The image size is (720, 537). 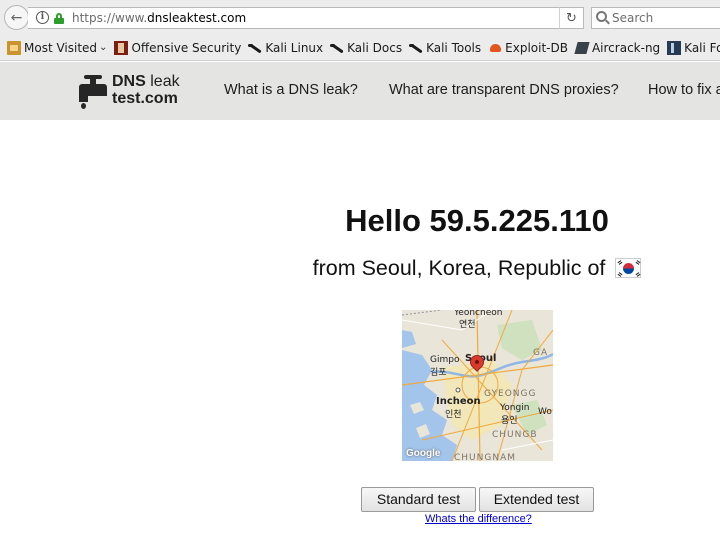 What do you see at coordinates (458, 401) in the screenshot?
I see `map-label-incheon: Incheon` at bounding box center [458, 401].